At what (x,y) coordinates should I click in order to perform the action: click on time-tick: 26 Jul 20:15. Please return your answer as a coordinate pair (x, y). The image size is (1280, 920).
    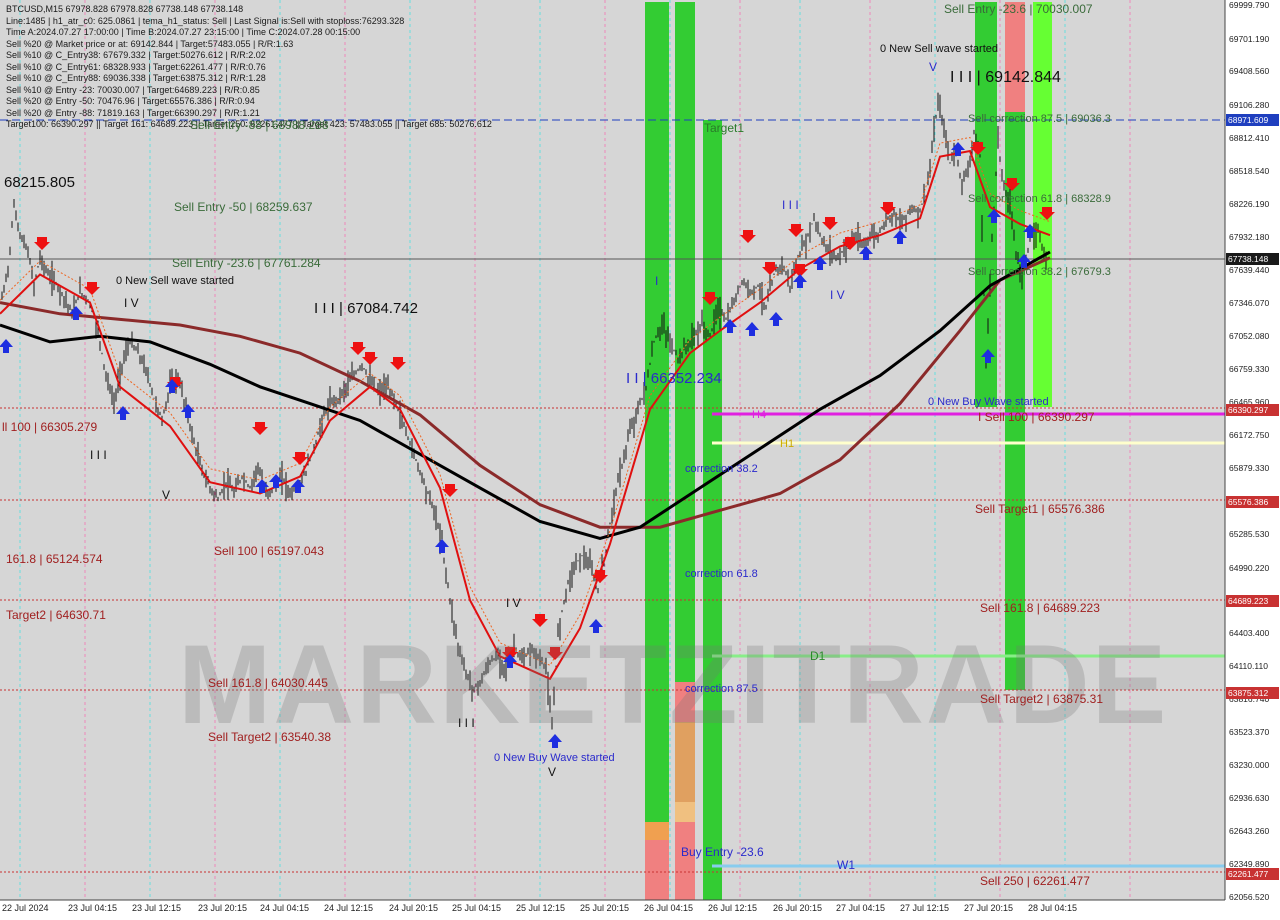
    Looking at the image, I should click on (798, 908).